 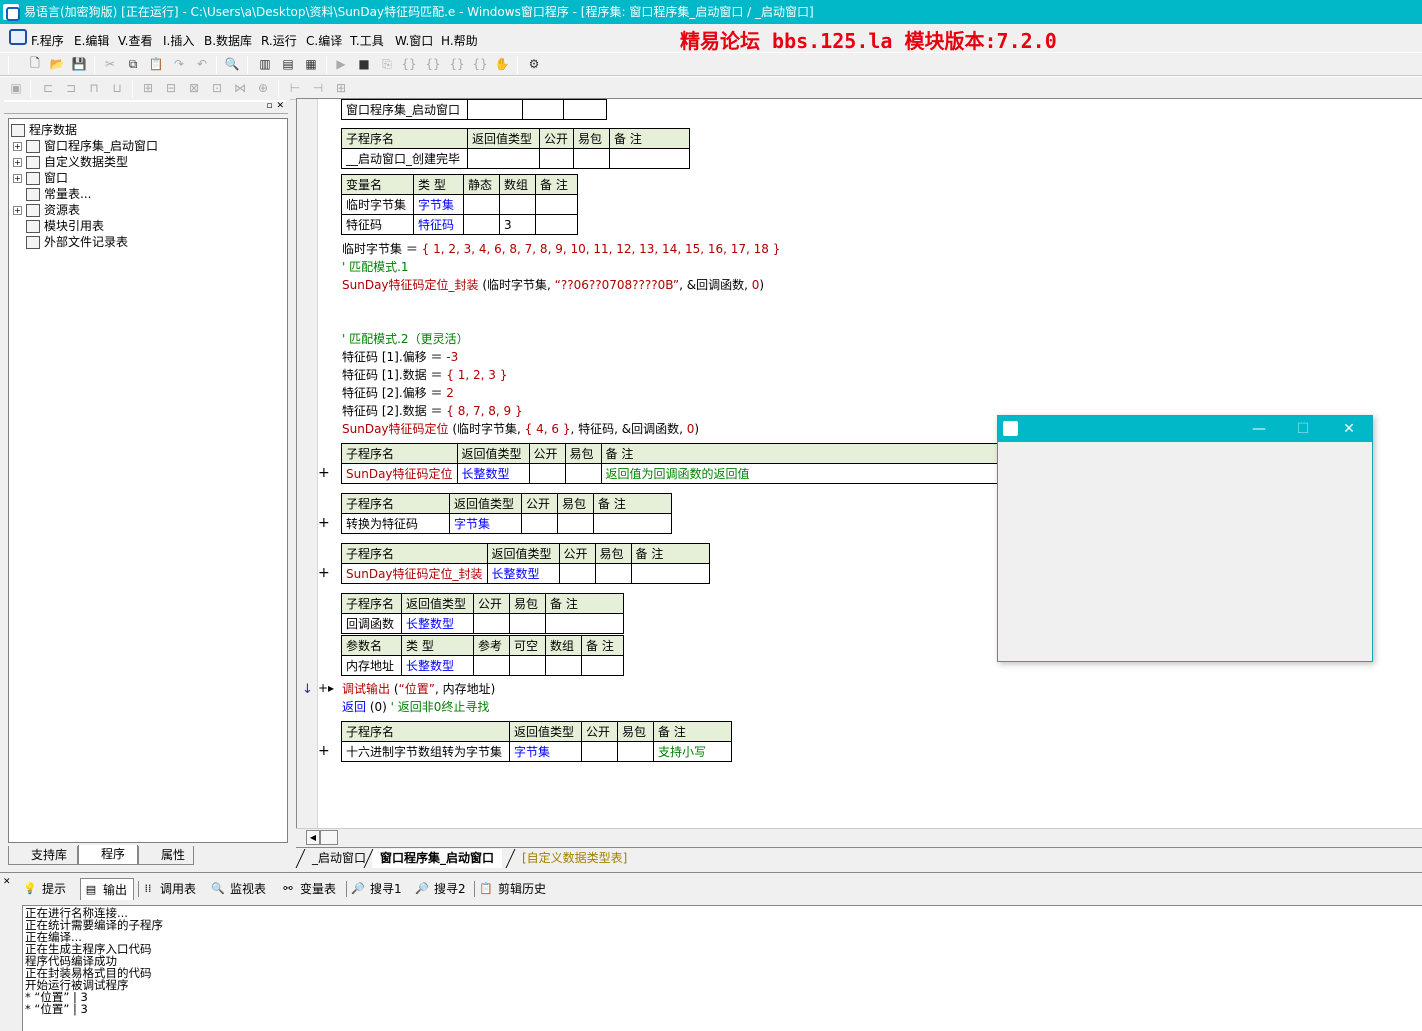 What do you see at coordinates (48, 88) in the screenshot?
I see `align-left-icon: ⊏` at bounding box center [48, 88].